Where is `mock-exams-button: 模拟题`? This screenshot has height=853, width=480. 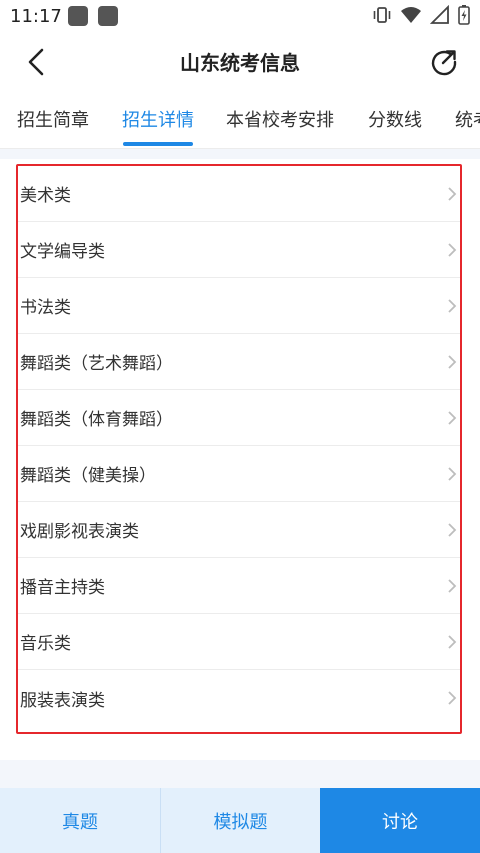
mock-exams-button: 模拟题 is located at coordinates (240, 820).